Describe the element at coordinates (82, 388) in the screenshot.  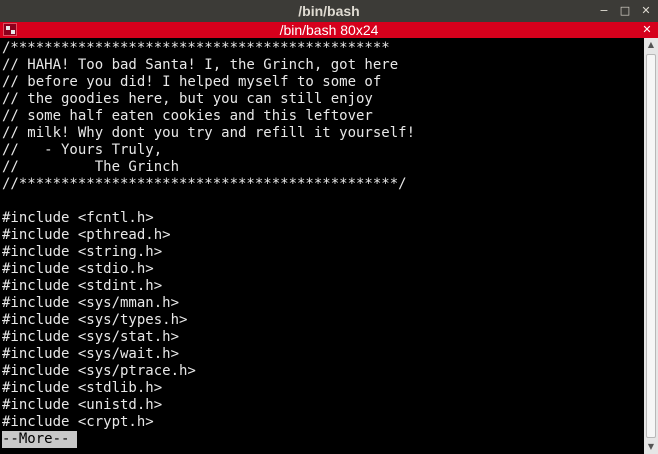
I see `terminal-line: #include <stdlib.h>` at that location.